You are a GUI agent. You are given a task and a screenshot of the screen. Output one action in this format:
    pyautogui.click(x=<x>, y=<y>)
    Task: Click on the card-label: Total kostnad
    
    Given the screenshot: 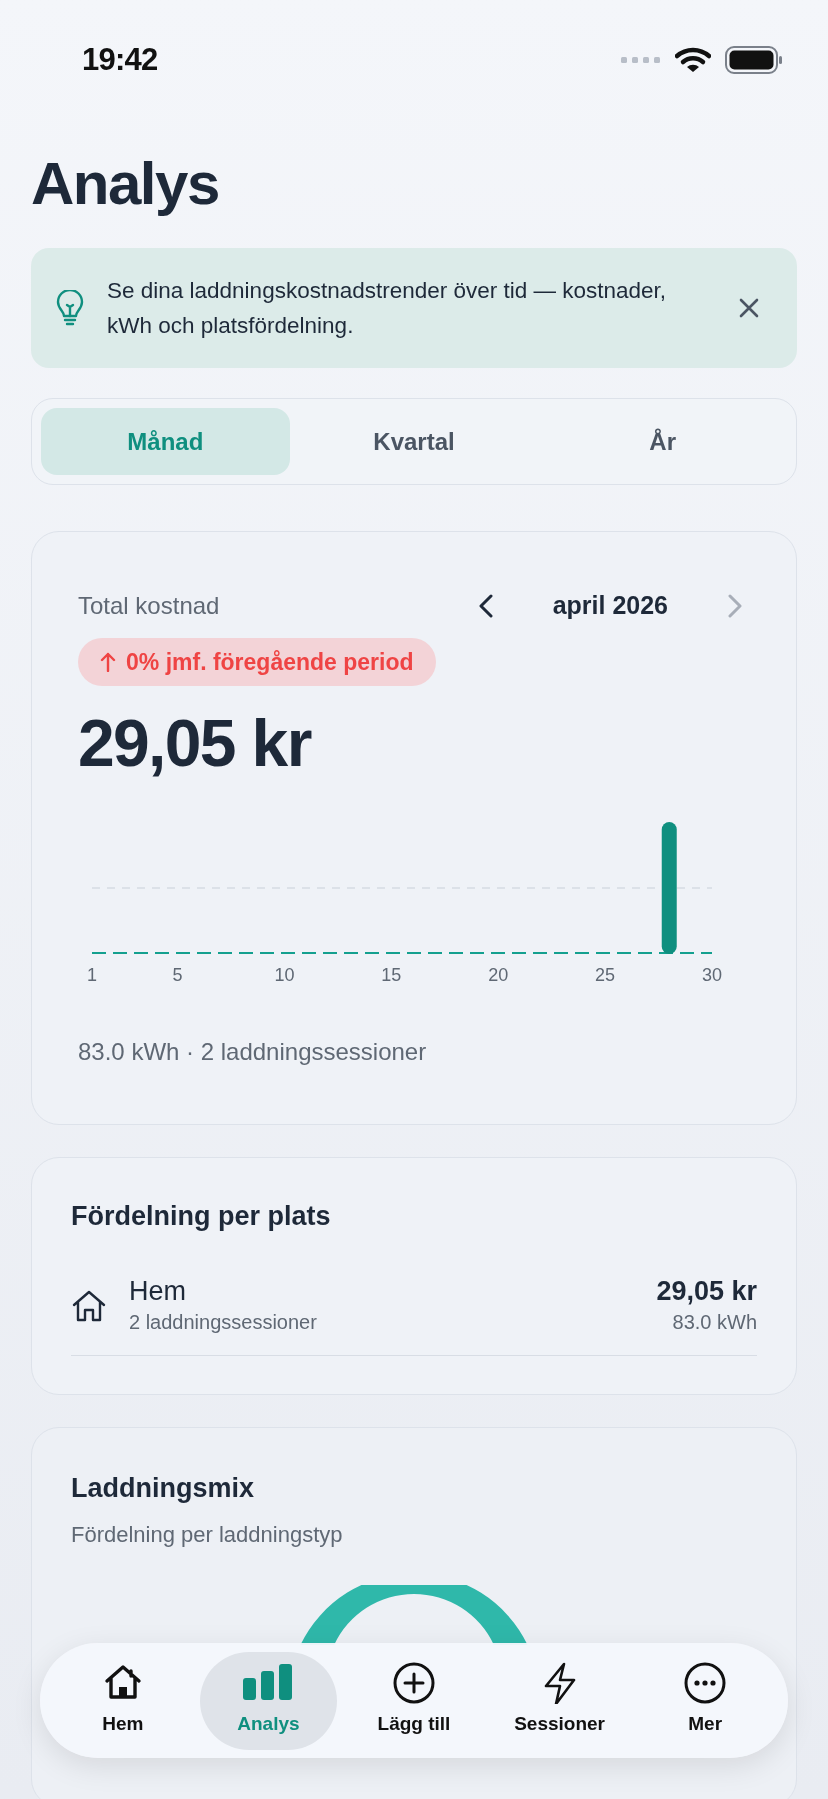 What is the action you would take?
    pyautogui.click(x=149, y=606)
    